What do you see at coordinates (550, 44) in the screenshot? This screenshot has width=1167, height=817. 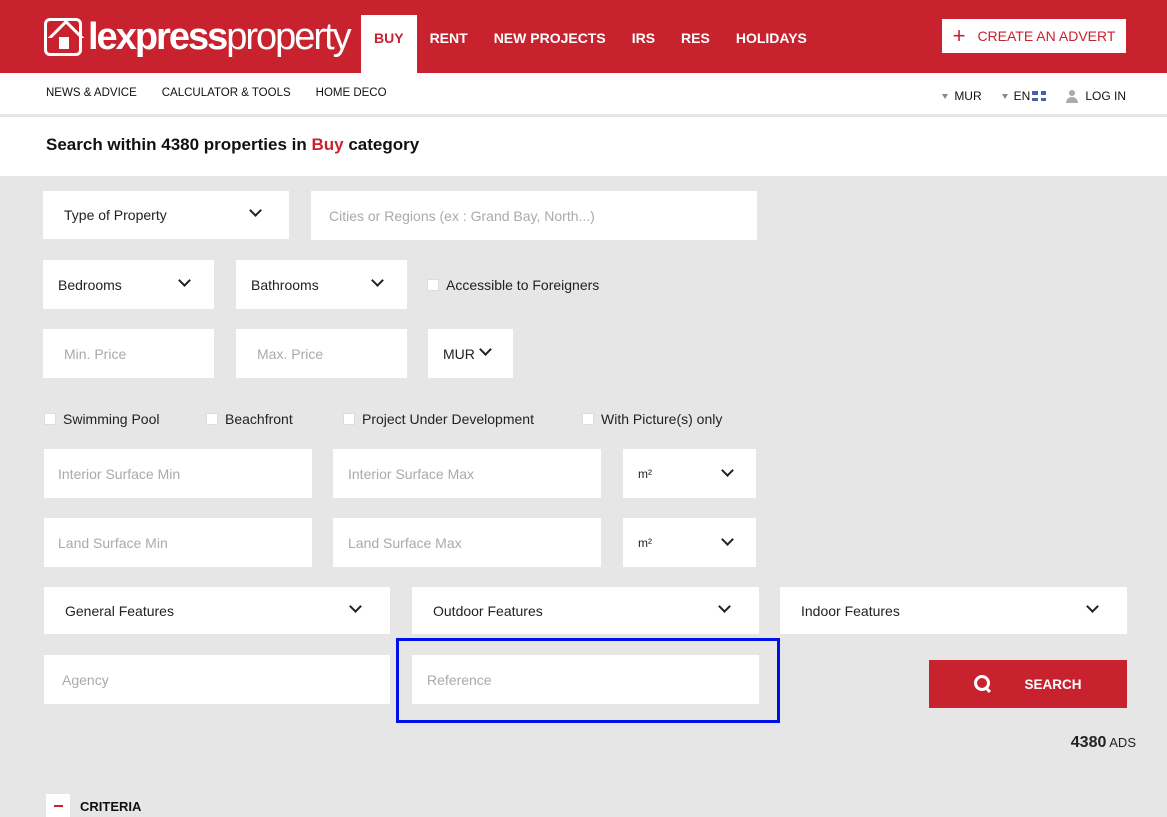 I see `nav-new-projects: NEW PROJECTS` at bounding box center [550, 44].